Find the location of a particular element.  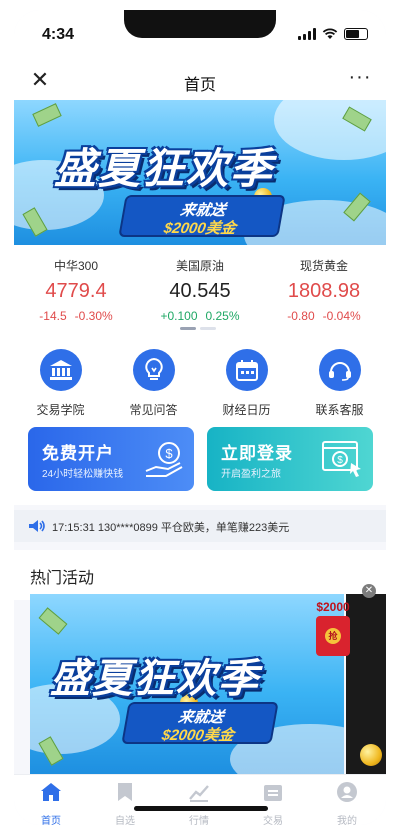

calendar-icon is located at coordinates (246, 370).